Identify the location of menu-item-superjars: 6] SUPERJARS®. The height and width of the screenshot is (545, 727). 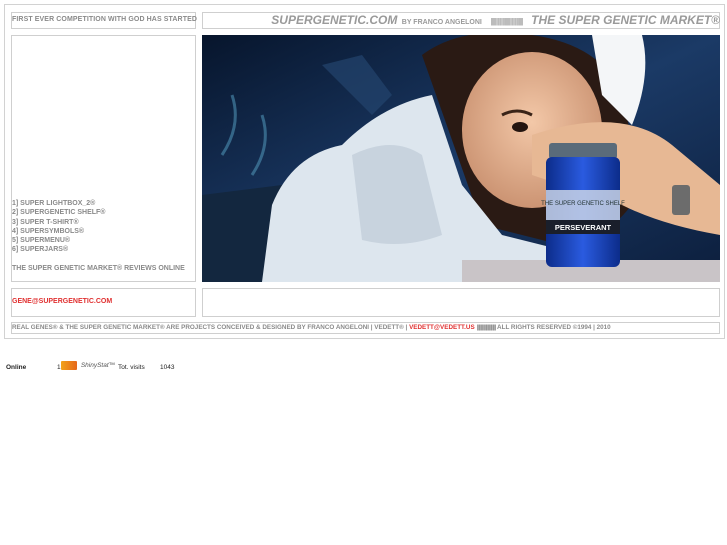
(98, 249).